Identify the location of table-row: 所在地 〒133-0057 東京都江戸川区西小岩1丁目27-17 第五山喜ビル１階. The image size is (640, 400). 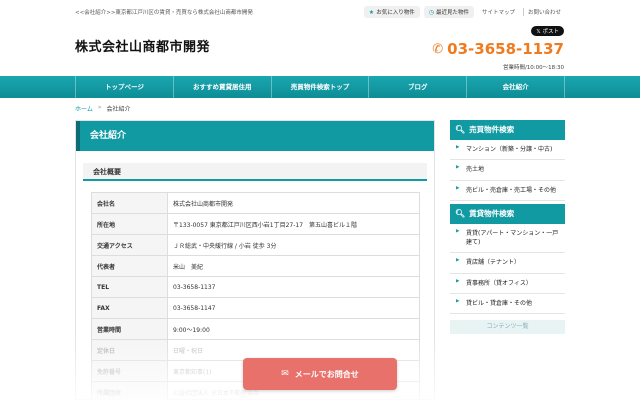
(255, 224).